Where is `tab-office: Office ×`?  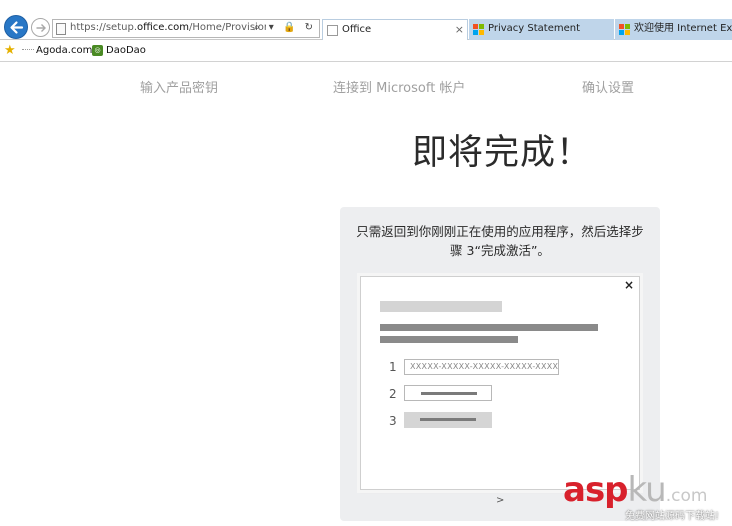 tab-office: Office × is located at coordinates (395, 29).